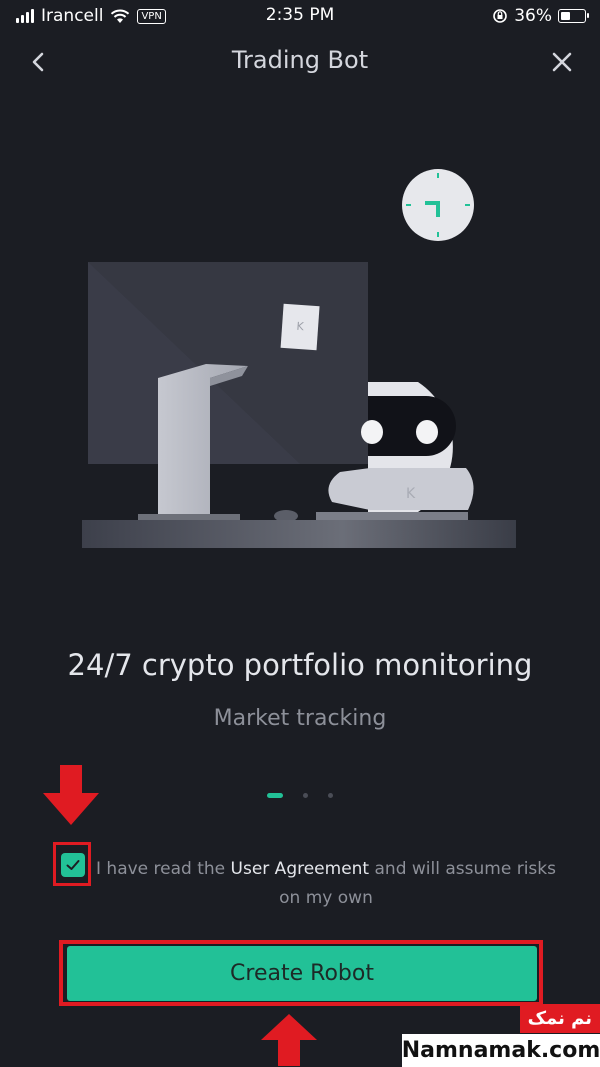  I want to click on agreement-text-before: I have read the, so click(163, 869).